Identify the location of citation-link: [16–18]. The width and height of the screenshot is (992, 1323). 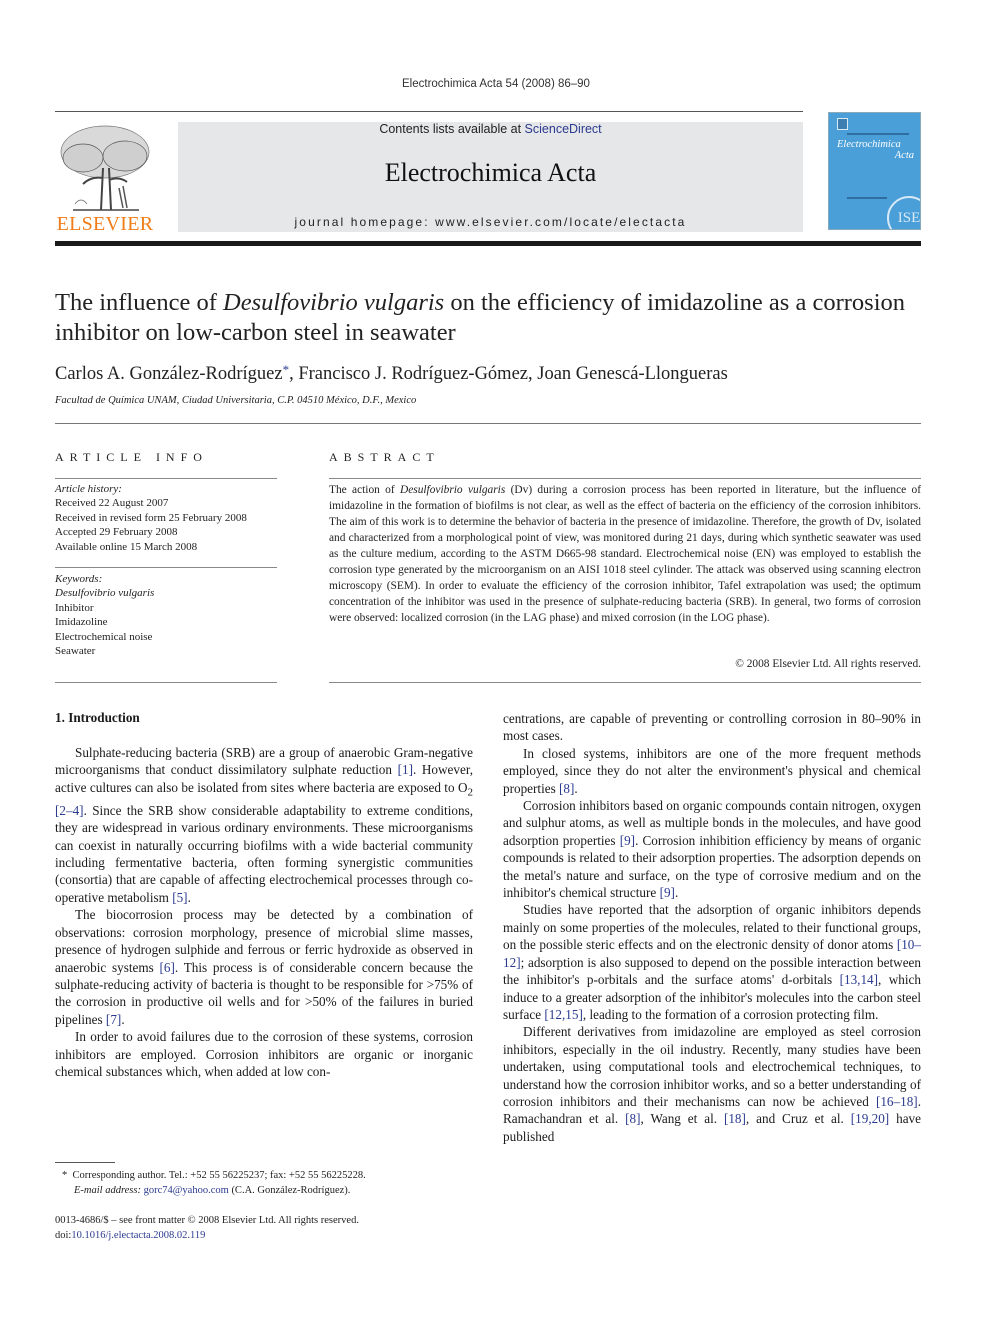
(897, 1101).